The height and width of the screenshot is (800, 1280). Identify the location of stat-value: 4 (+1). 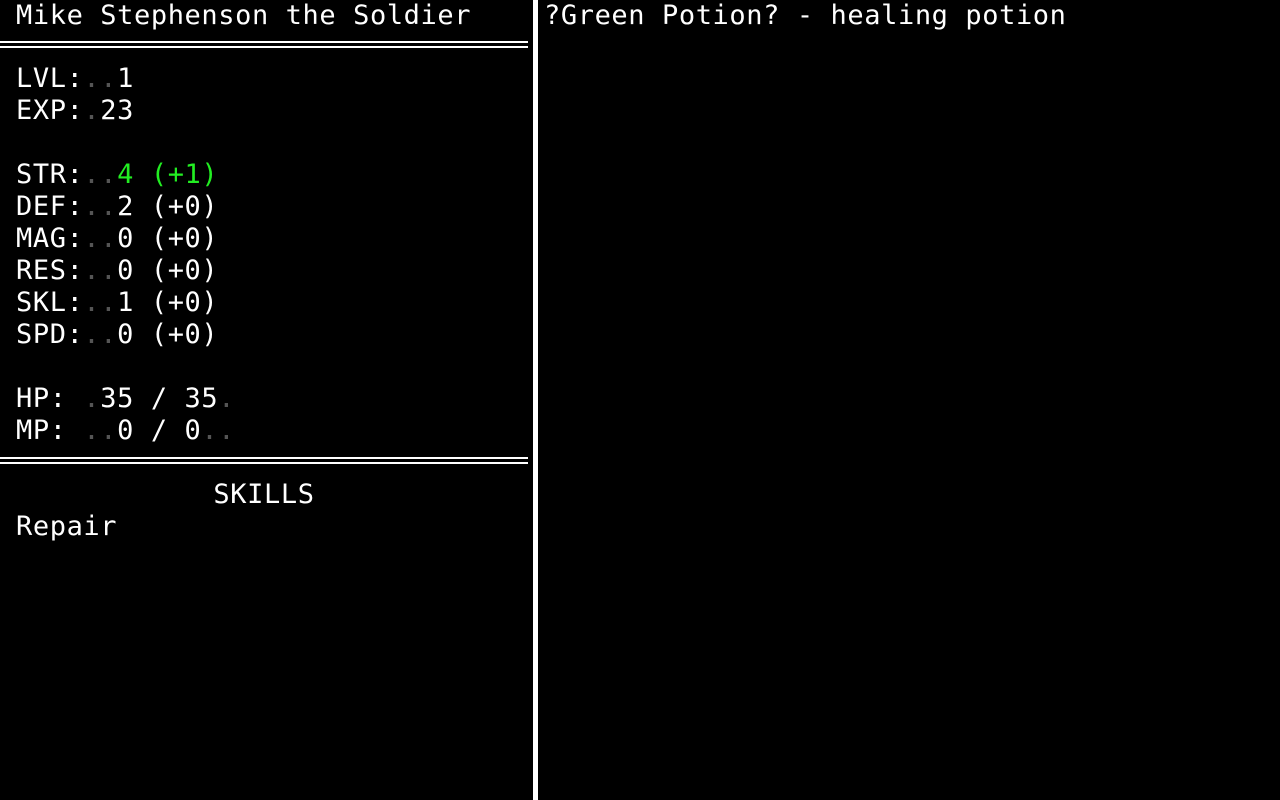
(168, 174).